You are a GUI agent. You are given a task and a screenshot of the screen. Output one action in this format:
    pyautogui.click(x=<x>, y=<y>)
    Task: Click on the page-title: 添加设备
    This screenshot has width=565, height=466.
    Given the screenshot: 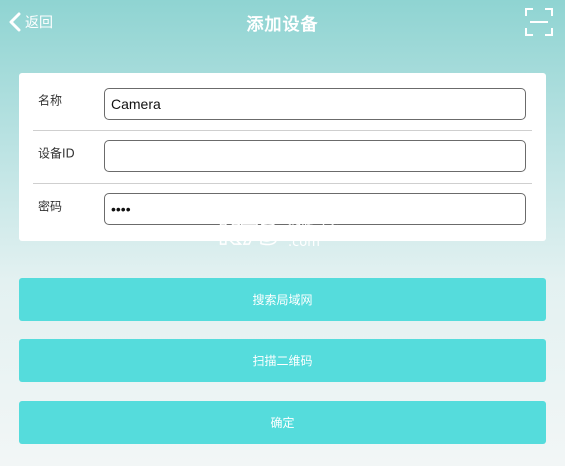 What is the action you would take?
    pyautogui.click(x=282, y=25)
    